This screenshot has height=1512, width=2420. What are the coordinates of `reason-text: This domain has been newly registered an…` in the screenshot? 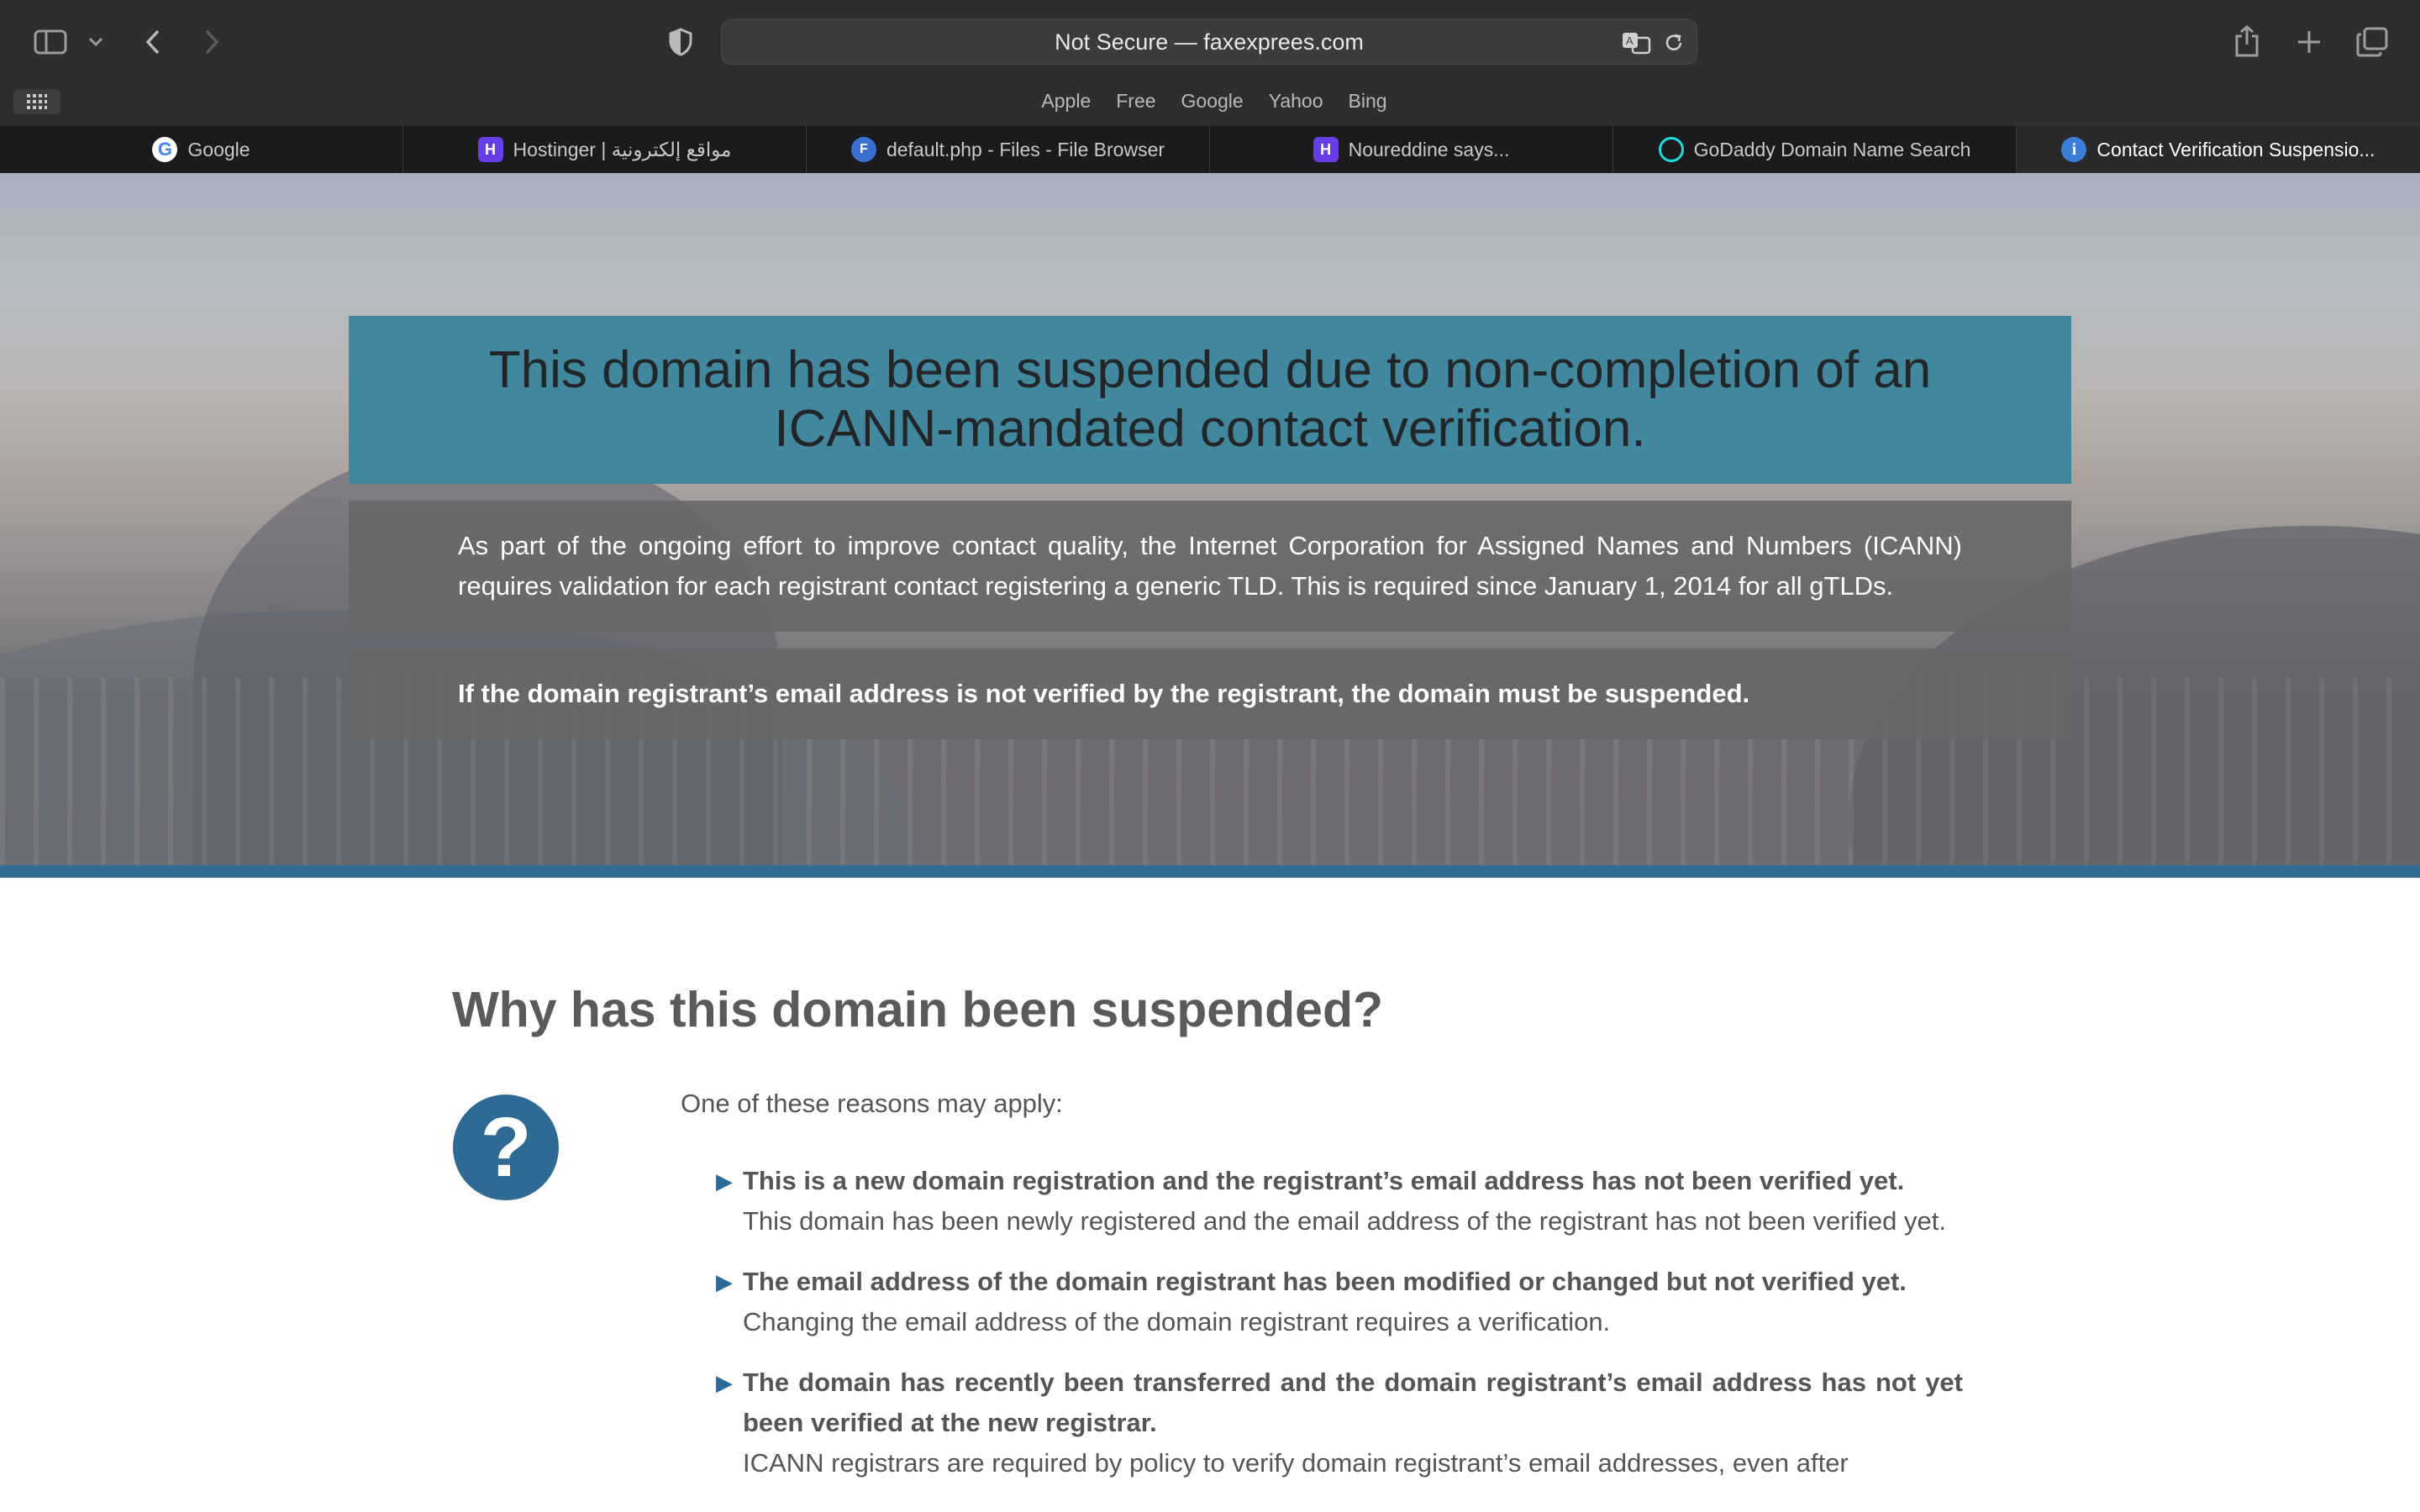 It's located at (1345, 1221).